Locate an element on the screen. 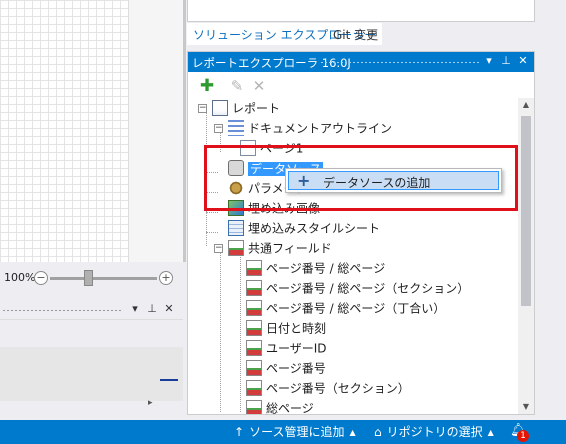 This screenshot has width=566, height=444. tree-node-field: 日付と時刻 is located at coordinates (286, 328).